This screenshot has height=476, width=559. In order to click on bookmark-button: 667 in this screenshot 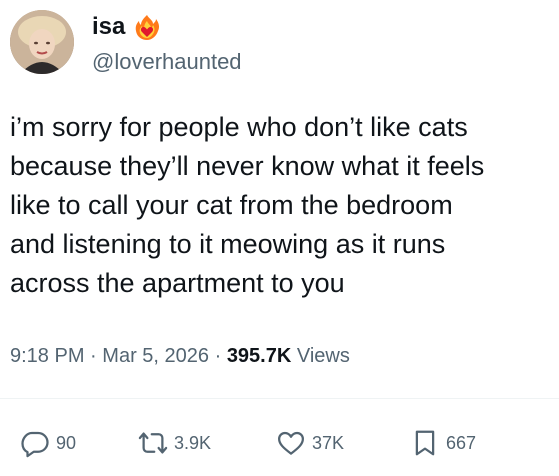, I will do `click(443, 443)`.